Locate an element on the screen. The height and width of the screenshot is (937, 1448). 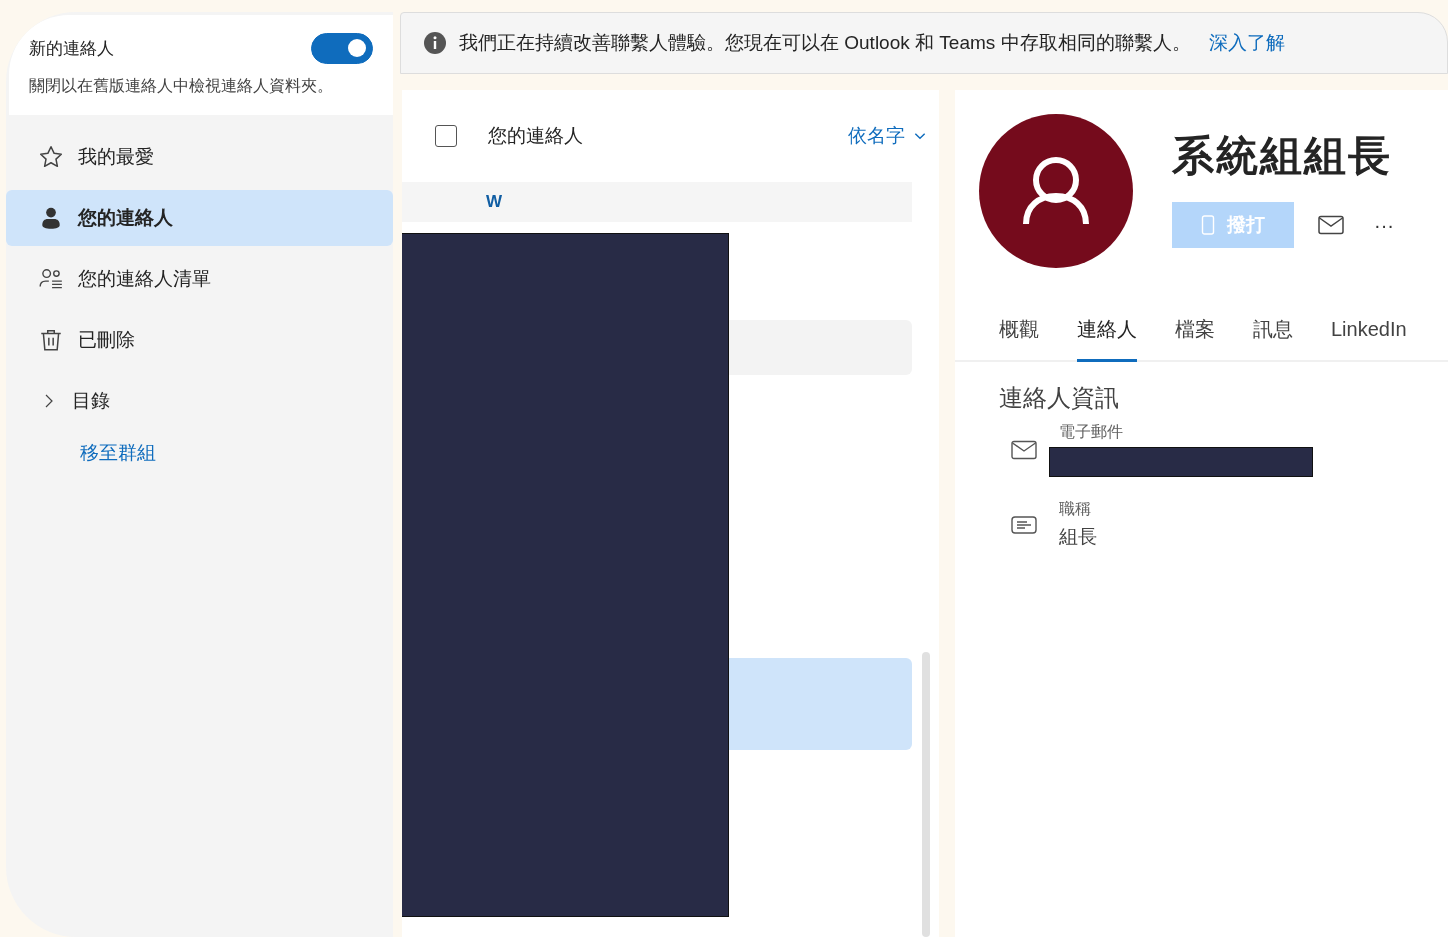
select-all-checkbox is located at coordinates (446, 136).